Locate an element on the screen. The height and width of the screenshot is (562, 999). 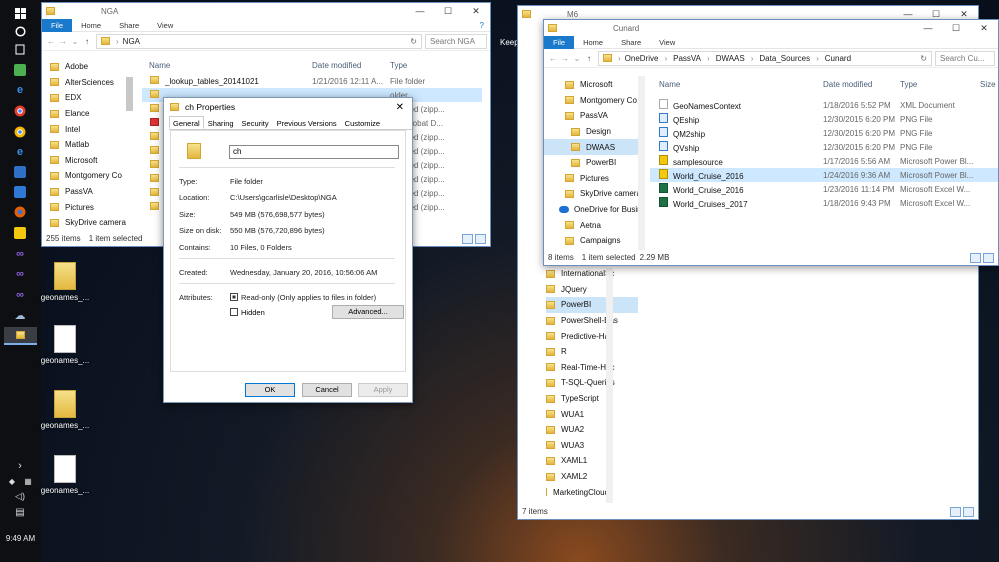
folder-name-field: ch is located at coordinates (314, 152).